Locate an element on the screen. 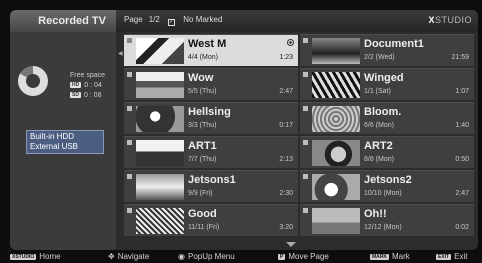  legend-move-page: P Move Page is located at coordinates (303, 256).